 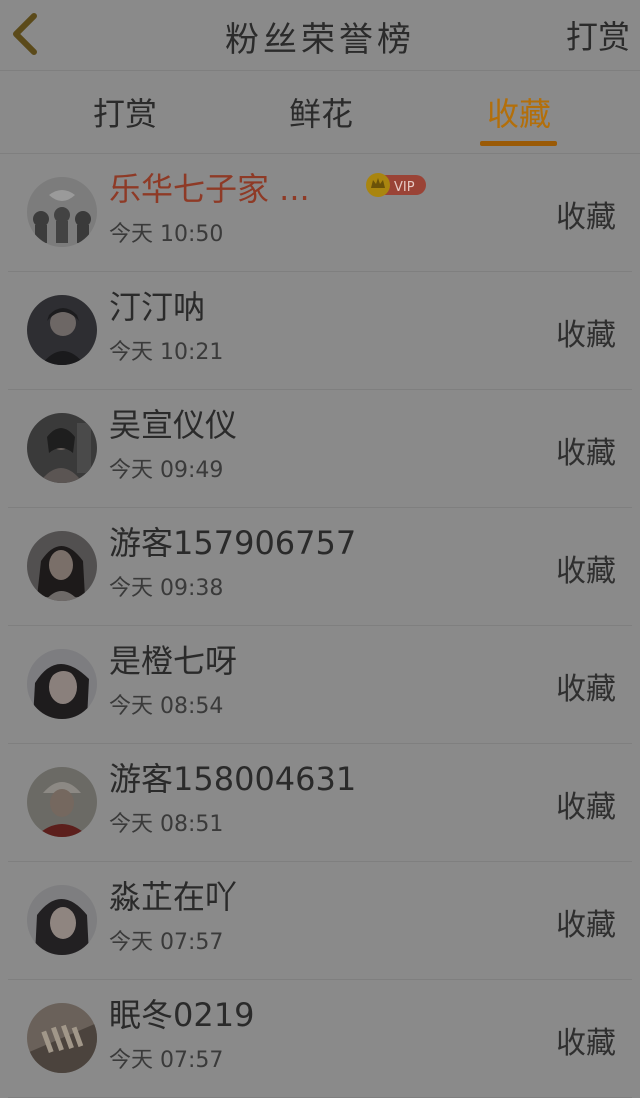 I want to click on fan-time: 今天 08:51, so click(x=166, y=824).